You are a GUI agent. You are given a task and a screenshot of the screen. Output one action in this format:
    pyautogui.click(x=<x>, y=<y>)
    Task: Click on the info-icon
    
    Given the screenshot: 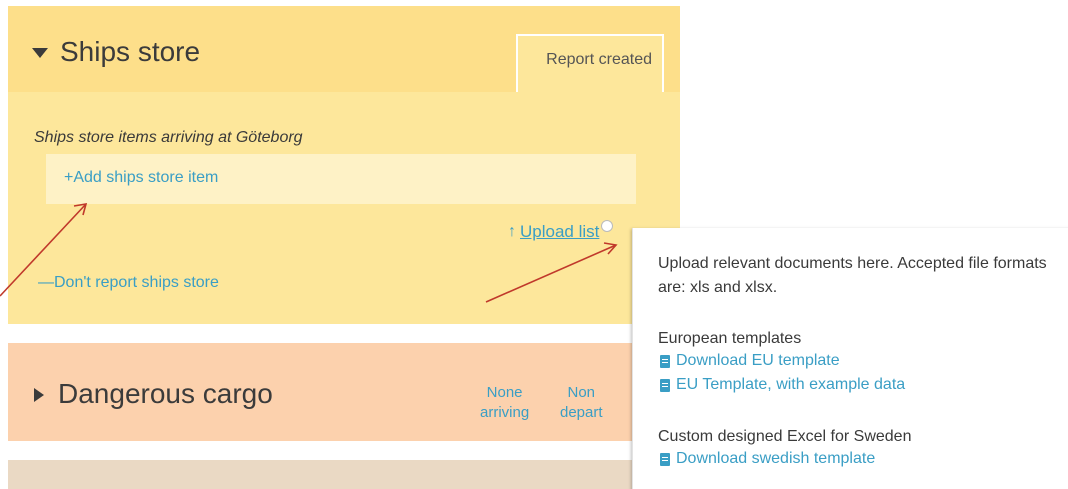 What is the action you would take?
    pyautogui.click(x=607, y=226)
    